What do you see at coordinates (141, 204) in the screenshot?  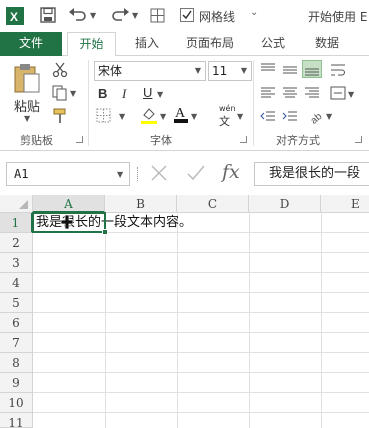 I see `column-header-b: B` at bounding box center [141, 204].